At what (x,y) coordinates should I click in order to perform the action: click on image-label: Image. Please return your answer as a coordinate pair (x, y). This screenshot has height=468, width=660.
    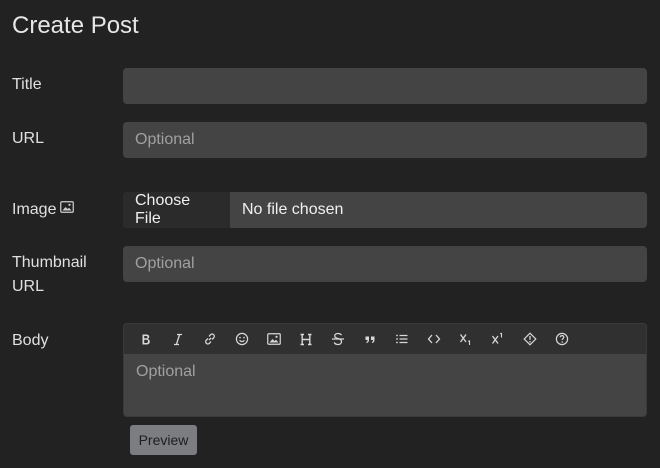
    Looking at the image, I should click on (43, 209).